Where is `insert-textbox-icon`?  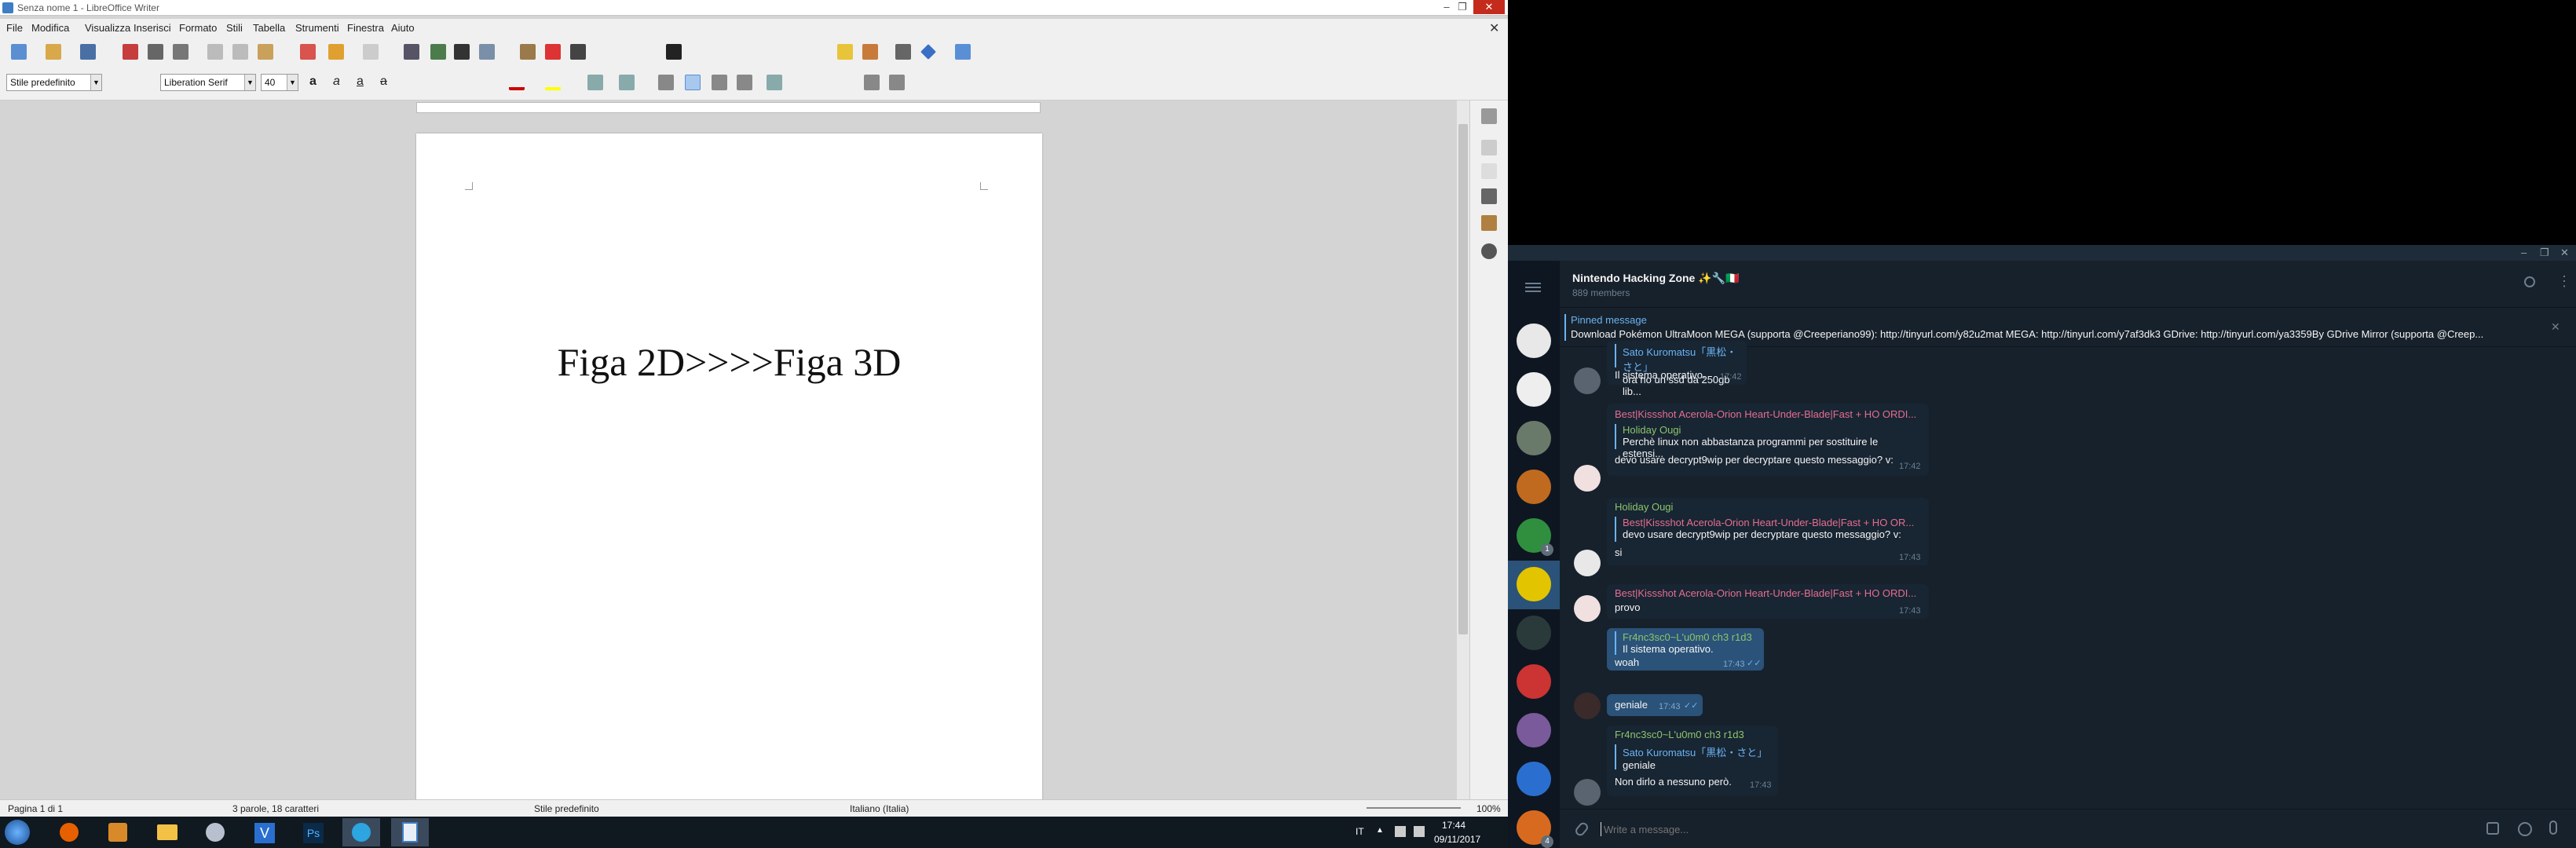 insert-textbox-icon is located at coordinates (578, 52).